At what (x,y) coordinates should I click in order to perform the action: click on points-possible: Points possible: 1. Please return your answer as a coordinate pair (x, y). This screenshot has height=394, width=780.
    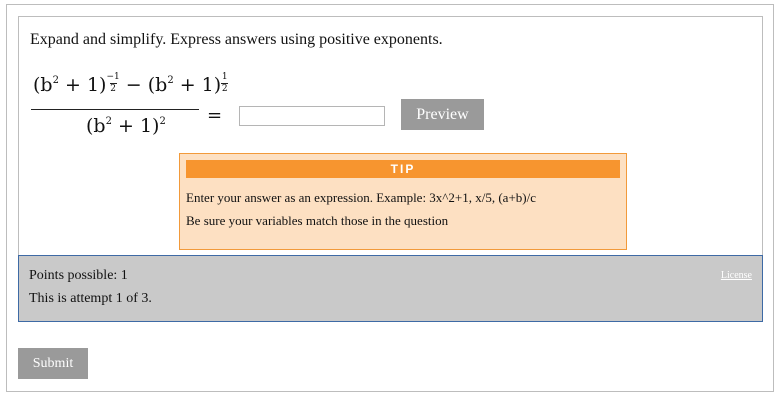
    Looking at the image, I should click on (78, 275).